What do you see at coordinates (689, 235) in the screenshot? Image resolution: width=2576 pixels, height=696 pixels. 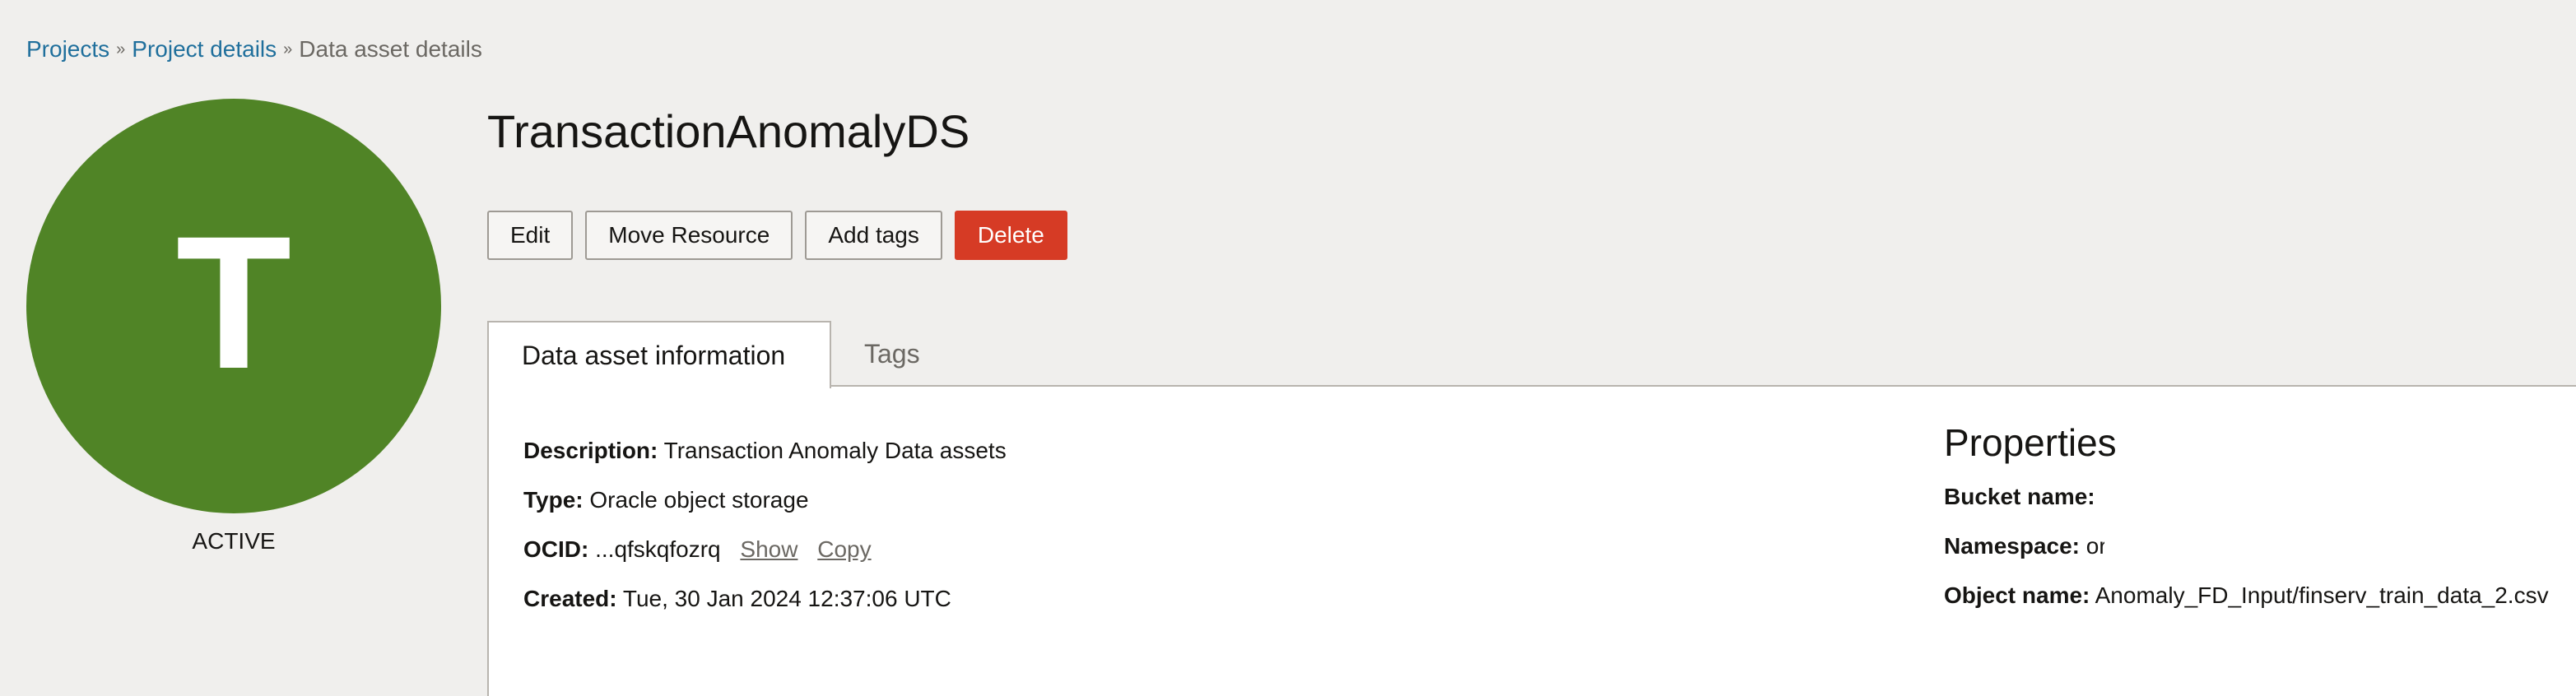 I see `move-resource-button: Move Resource` at bounding box center [689, 235].